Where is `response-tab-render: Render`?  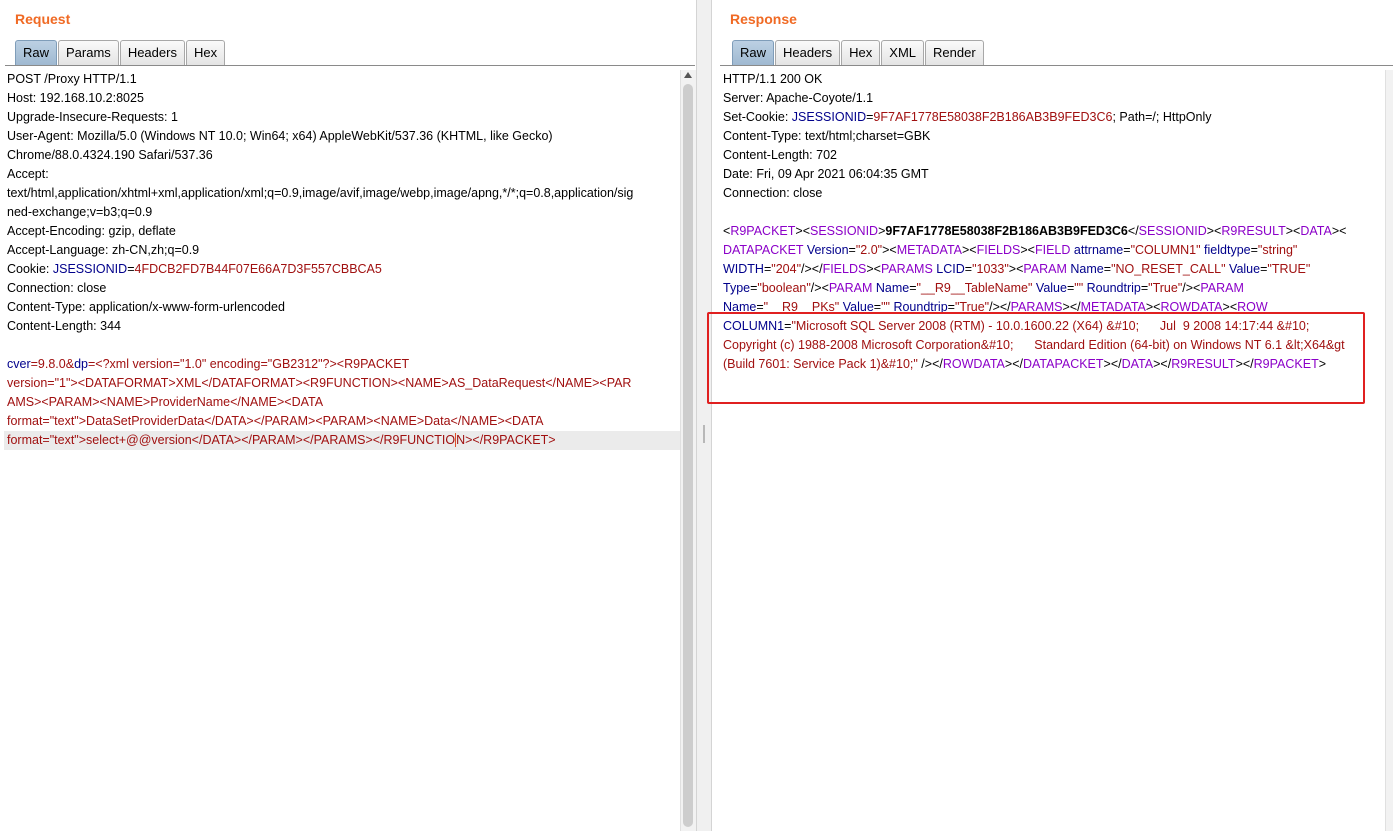
response-tab-render: Render is located at coordinates (954, 52).